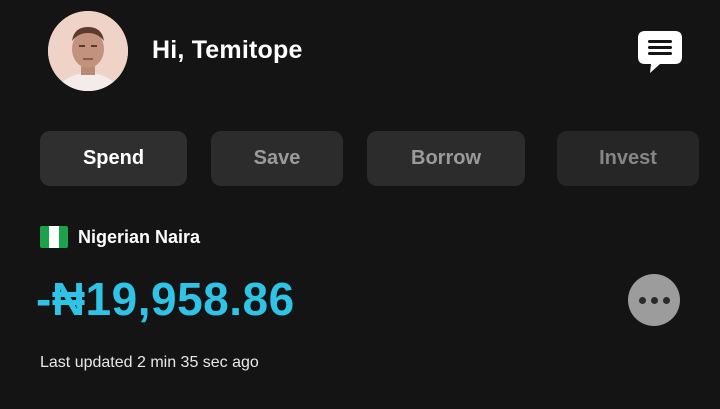 This screenshot has height=409, width=720. I want to click on more-options-button, so click(654, 300).